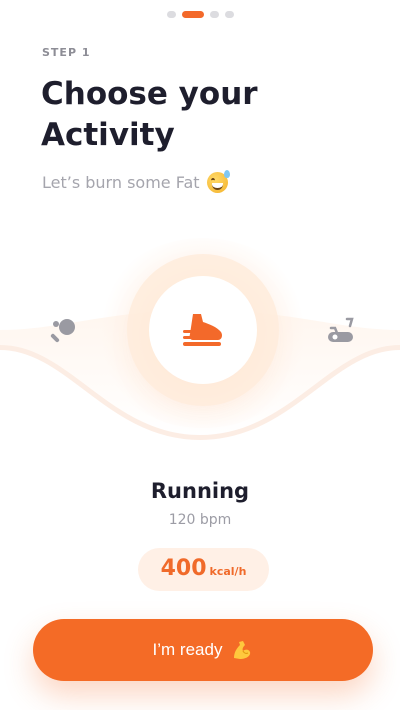 The height and width of the screenshot is (710, 400). I want to click on ping-pong-icon, so click(62, 331).